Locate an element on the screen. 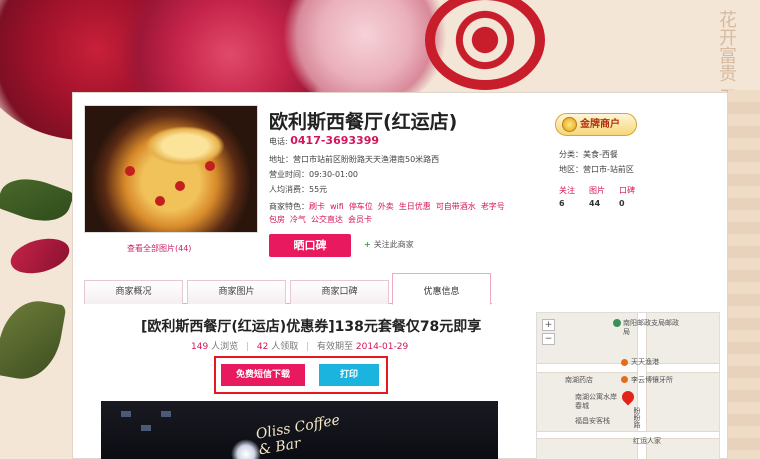 The width and height of the screenshot is (760, 459). map-road-label: 盼盼路 is located at coordinates (637, 417).